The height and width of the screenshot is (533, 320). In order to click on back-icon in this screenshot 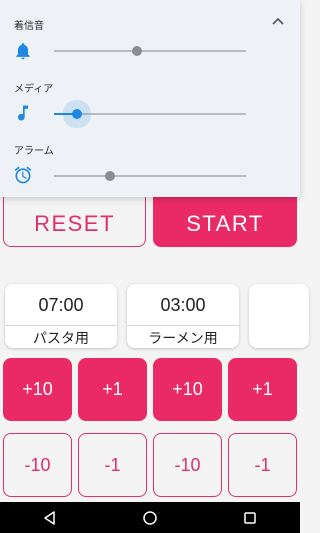, I will do `click(50, 517)`.